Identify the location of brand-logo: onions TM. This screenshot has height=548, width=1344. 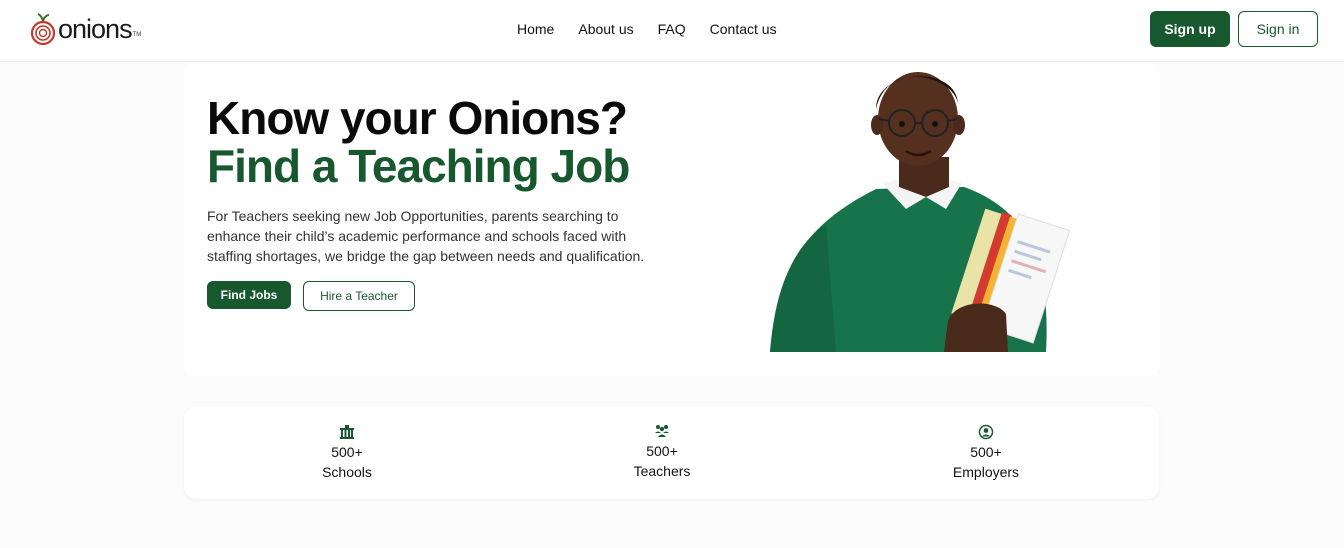
(85, 29).